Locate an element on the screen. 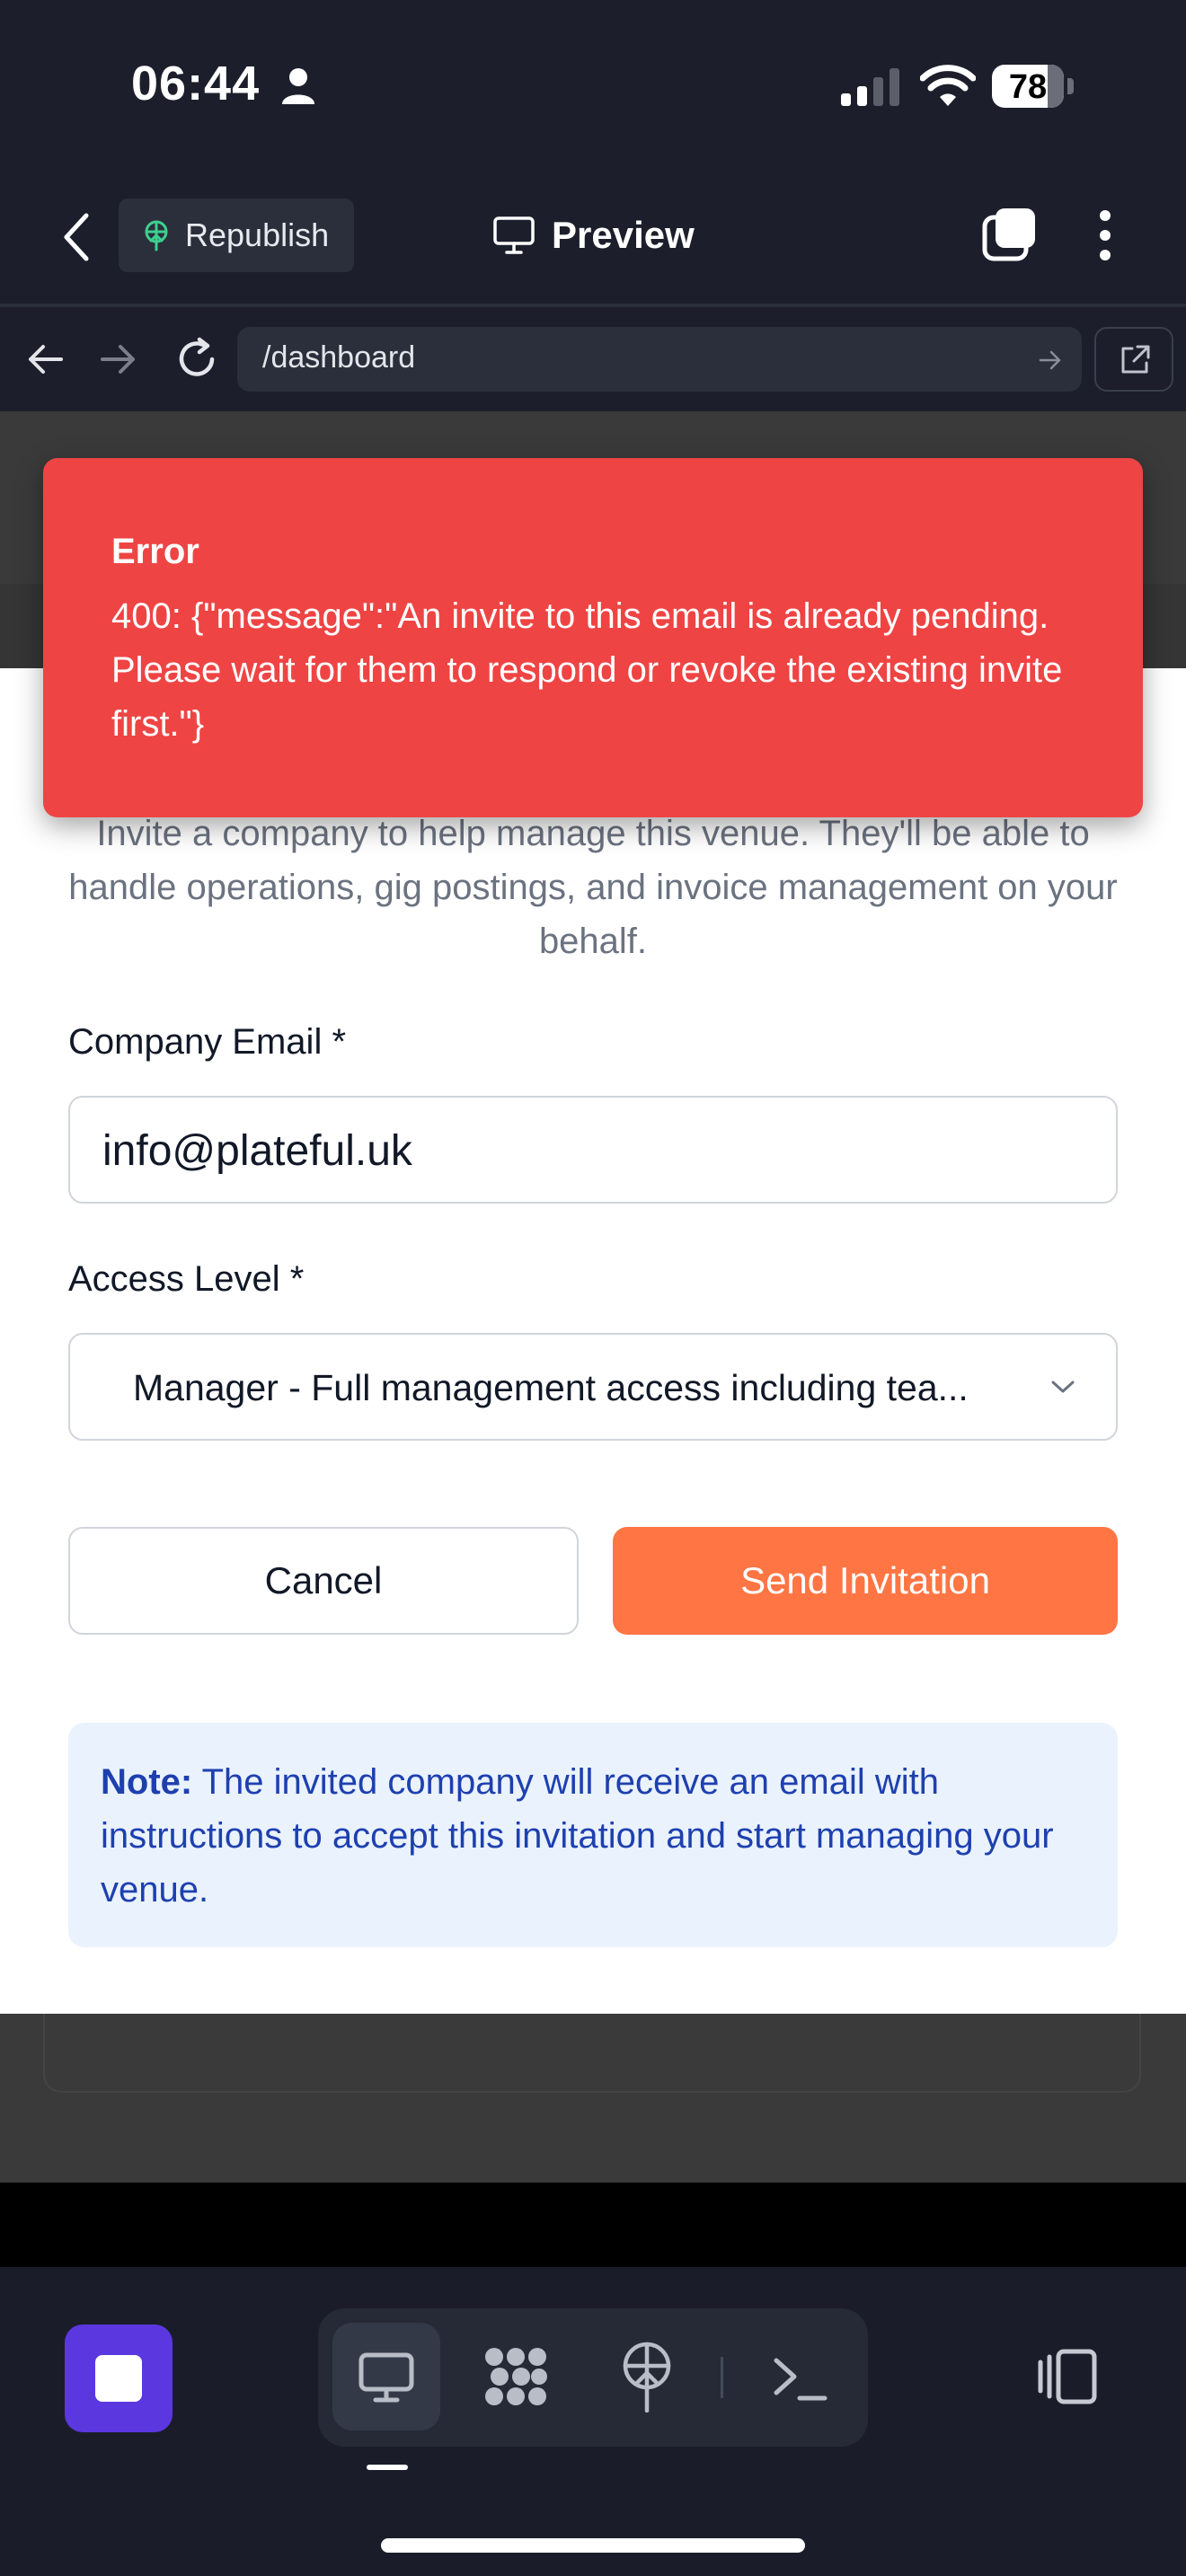 The image size is (1186, 2576). preview-button: Preview is located at coordinates (593, 235).